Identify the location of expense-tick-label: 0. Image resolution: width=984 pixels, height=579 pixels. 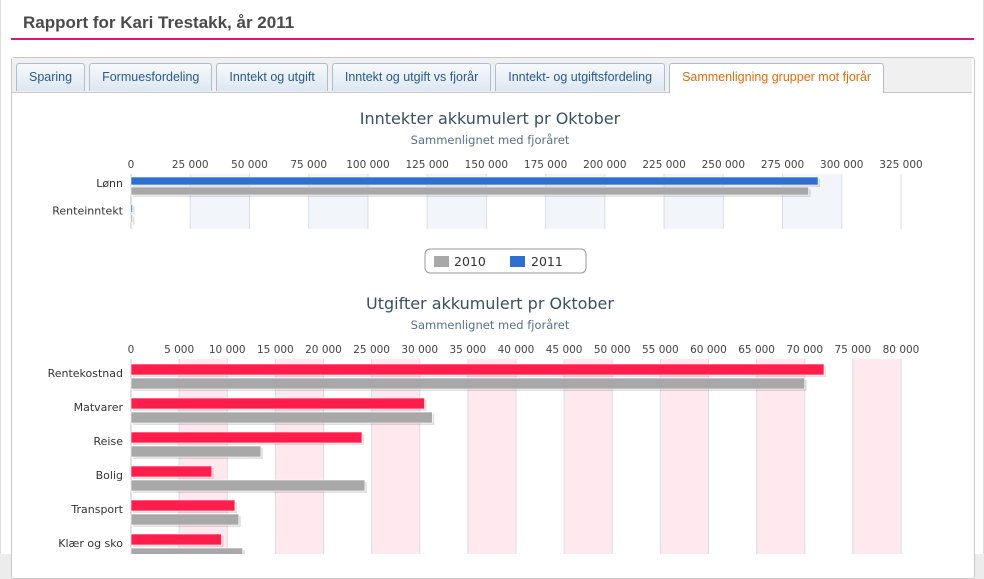
(131, 350).